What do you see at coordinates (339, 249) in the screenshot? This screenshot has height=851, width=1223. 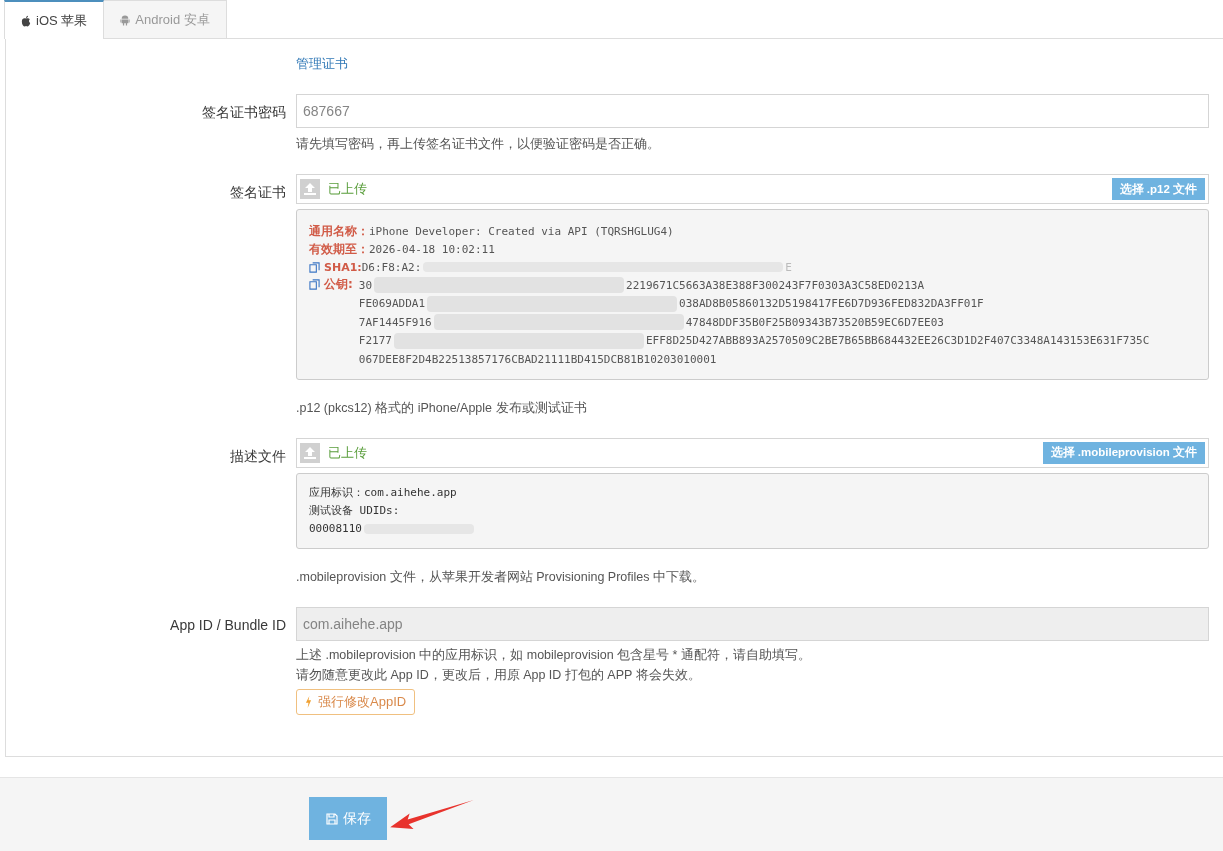 I see `detail-key: 有效期至：` at bounding box center [339, 249].